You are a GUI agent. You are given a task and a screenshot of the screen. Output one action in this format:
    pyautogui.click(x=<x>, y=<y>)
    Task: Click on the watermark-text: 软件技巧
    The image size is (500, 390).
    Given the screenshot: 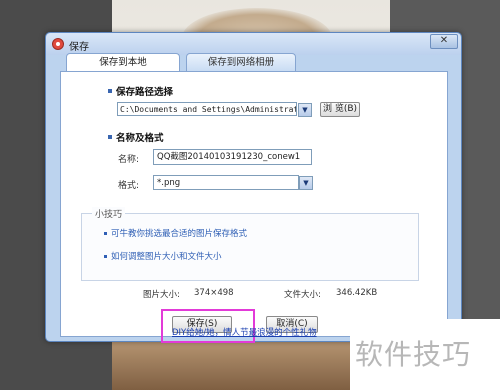 What is the action you would take?
    pyautogui.click(x=413, y=354)
    